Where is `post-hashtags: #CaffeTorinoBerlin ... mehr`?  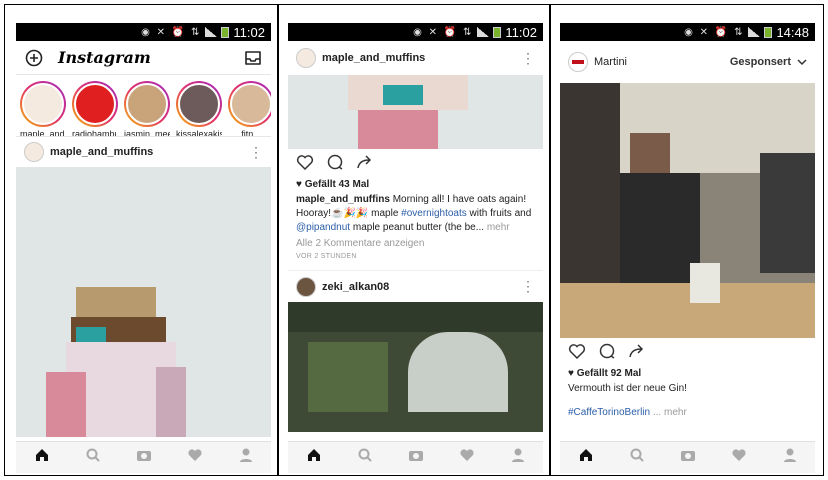 post-hashtags: #CaffeTorinoBerlin ... mehr is located at coordinates (687, 408).